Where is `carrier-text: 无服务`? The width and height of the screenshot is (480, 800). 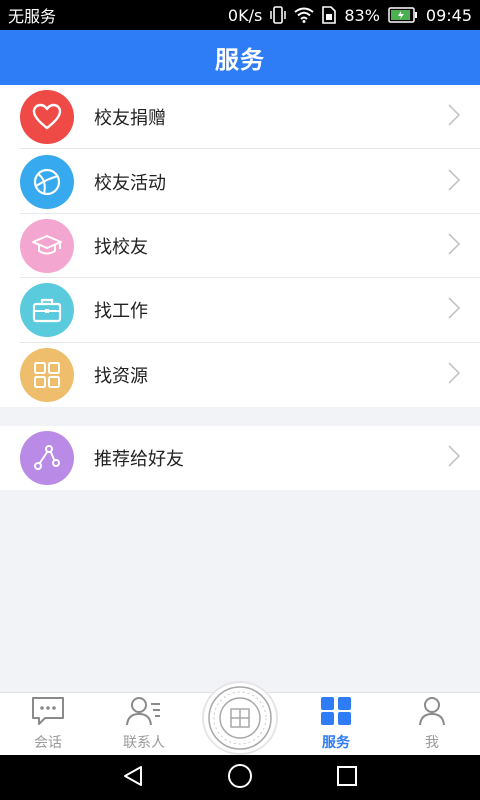 carrier-text: 无服务 is located at coordinates (32, 16).